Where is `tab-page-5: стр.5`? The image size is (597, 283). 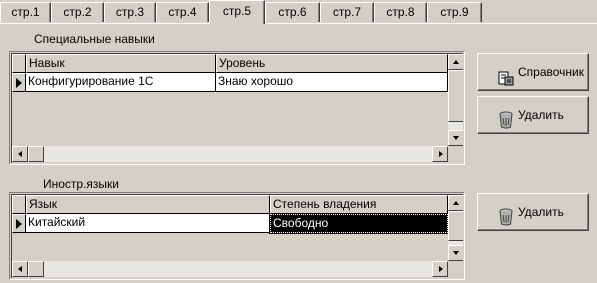
tab-page-5: стр.5 is located at coordinates (237, 12).